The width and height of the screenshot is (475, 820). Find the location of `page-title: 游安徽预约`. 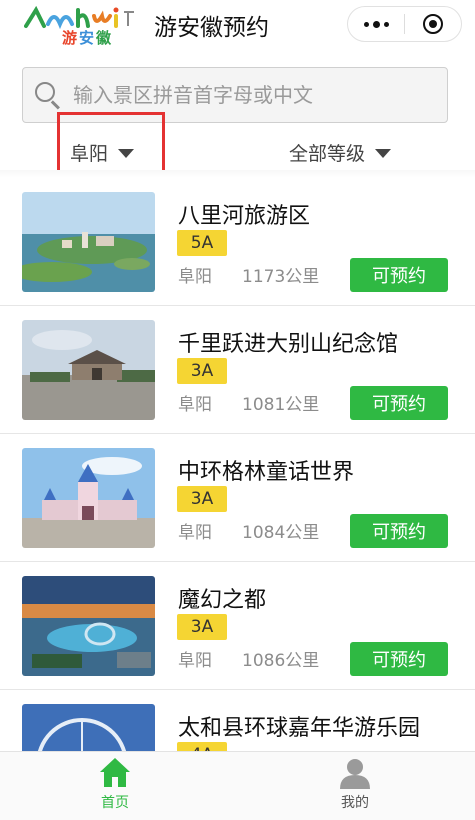

page-title: 游安徽预约 is located at coordinates (211, 28).